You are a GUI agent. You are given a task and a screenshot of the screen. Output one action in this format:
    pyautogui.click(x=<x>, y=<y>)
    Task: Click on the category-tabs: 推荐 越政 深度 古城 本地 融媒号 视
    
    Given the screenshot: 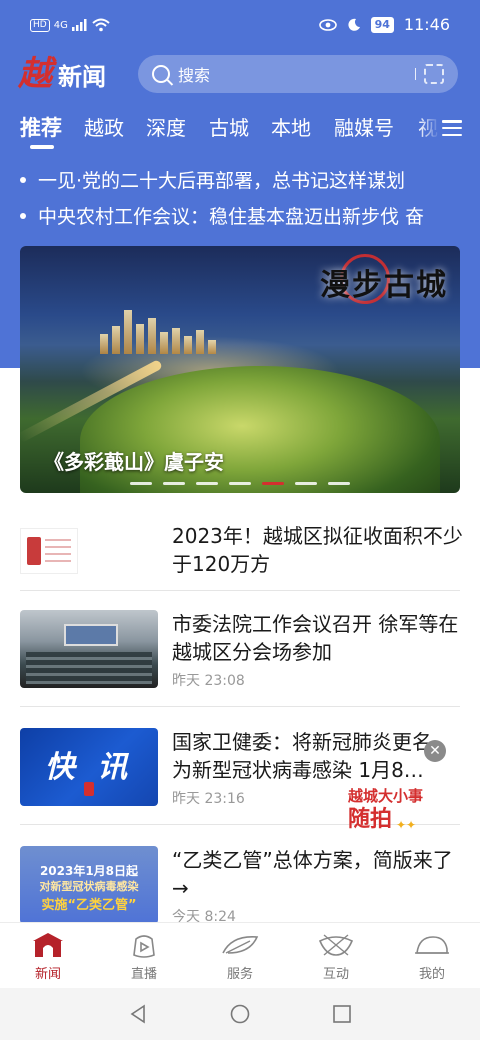 What is the action you would take?
    pyautogui.click(x=240, y=132)
    